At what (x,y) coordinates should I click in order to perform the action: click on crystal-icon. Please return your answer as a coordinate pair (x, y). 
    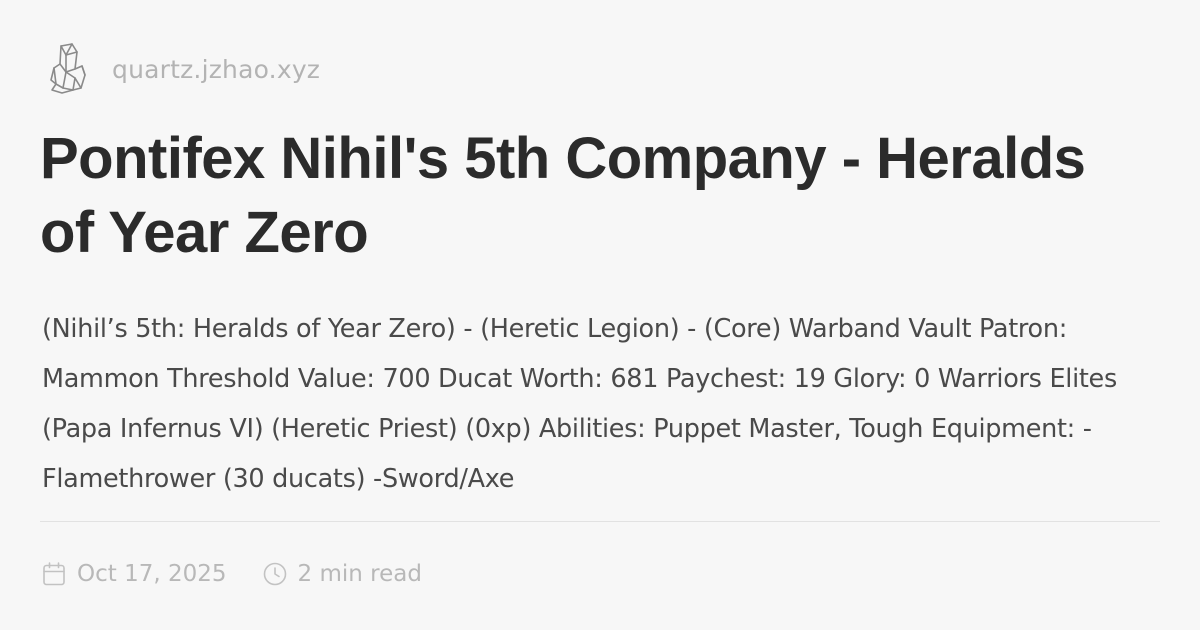
    Looking at the image, I should click on (68, 69).